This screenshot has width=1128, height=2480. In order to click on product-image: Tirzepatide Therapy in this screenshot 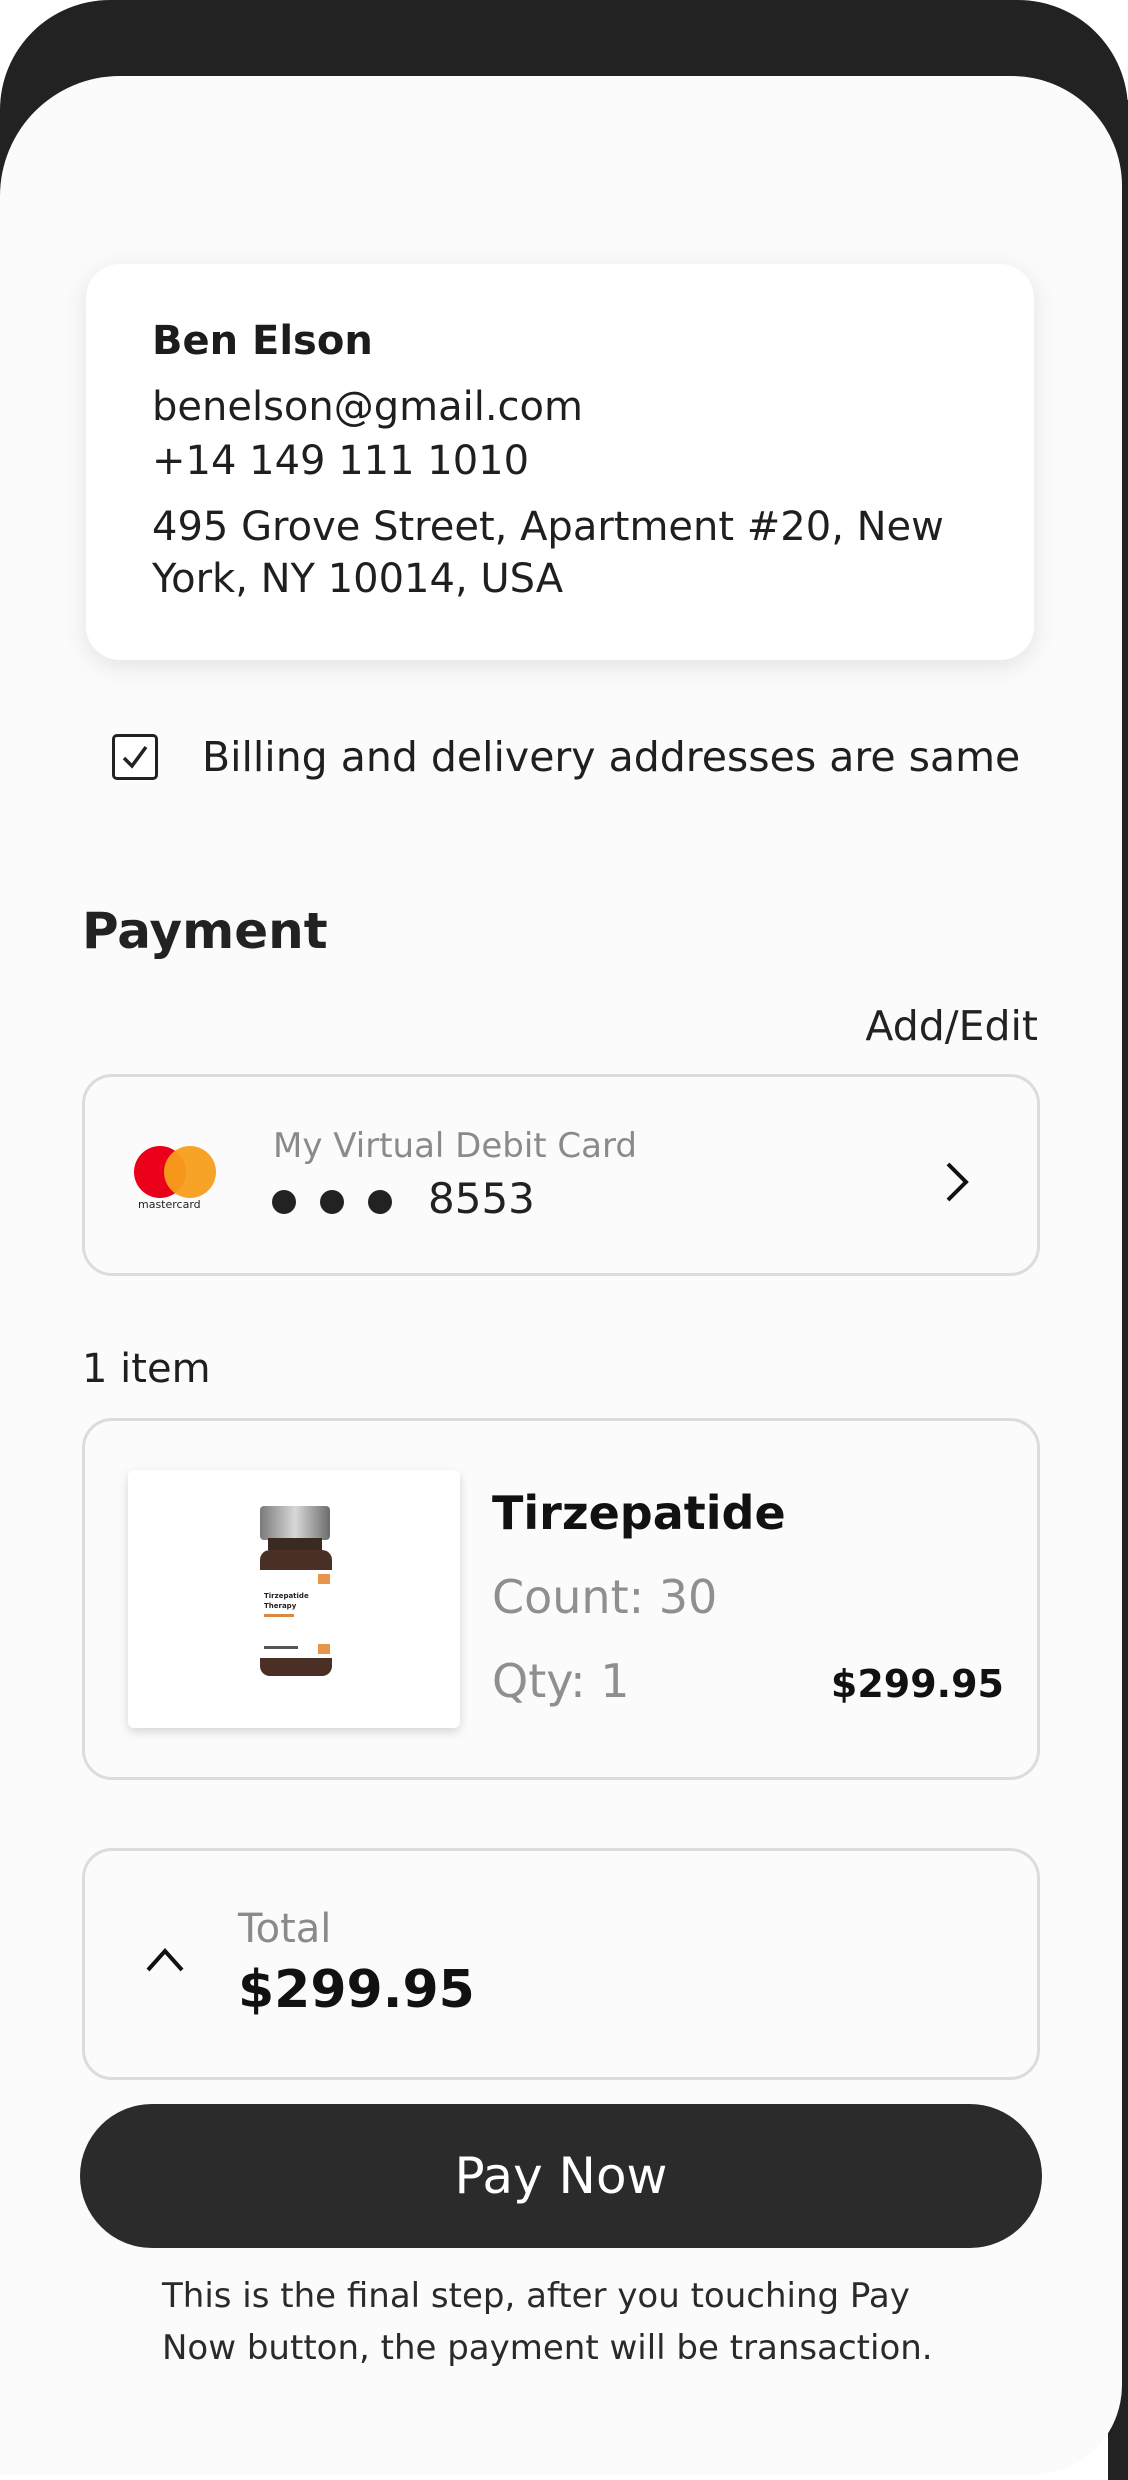, I will do `click(294, 1599)`.